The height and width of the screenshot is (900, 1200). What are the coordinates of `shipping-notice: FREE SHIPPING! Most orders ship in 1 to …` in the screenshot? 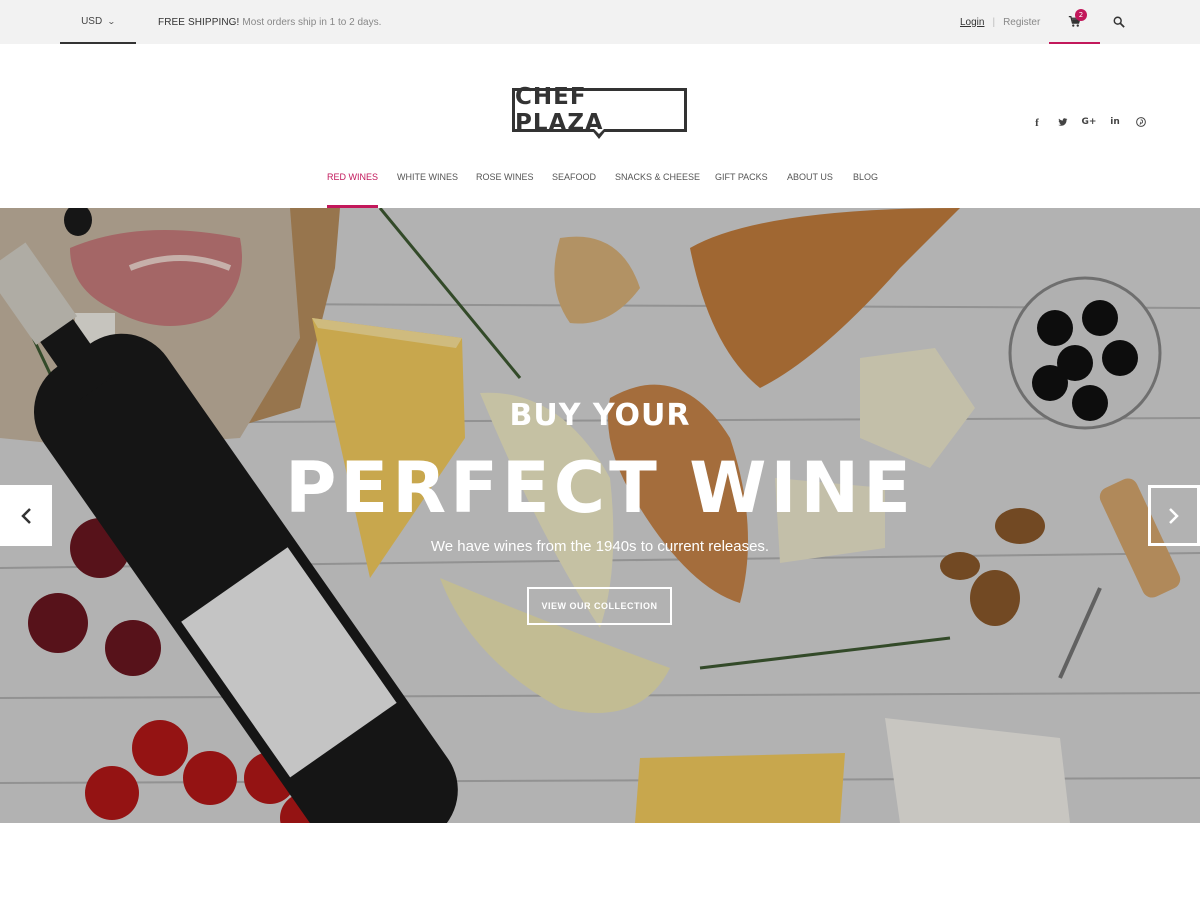 It's located at (269, 22).